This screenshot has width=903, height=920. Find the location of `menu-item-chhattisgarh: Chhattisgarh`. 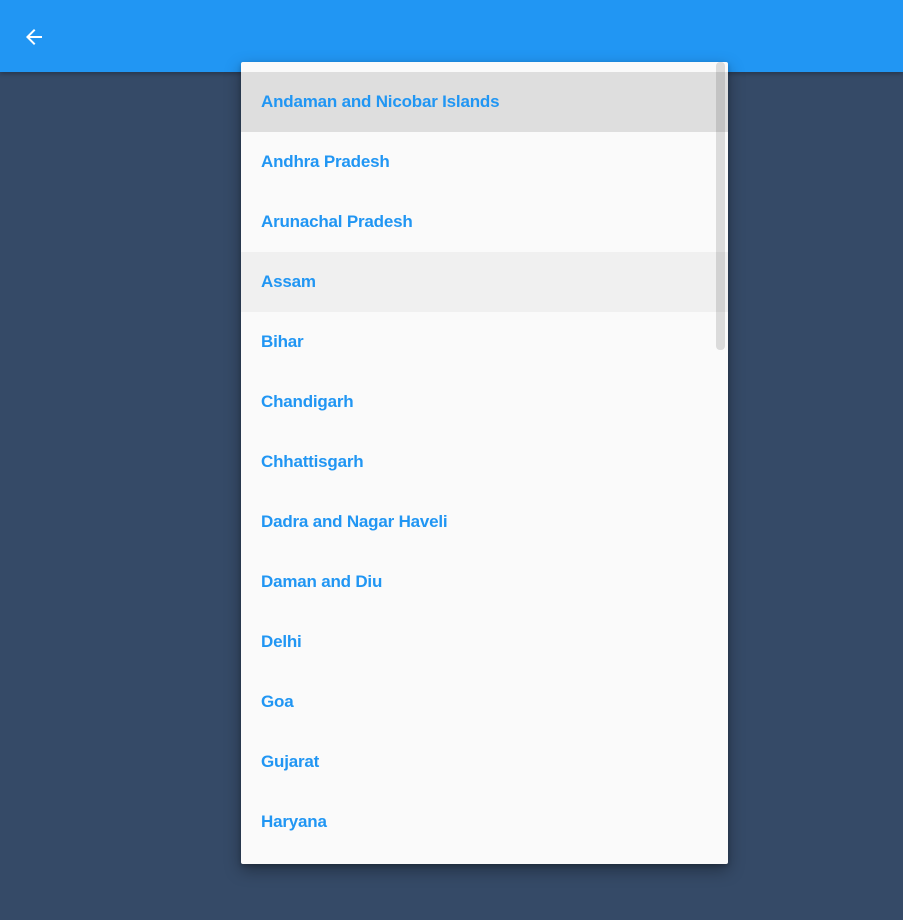

menu-item-chhattisgarh: Chhattisgarh is located at coordinates (484, 462).